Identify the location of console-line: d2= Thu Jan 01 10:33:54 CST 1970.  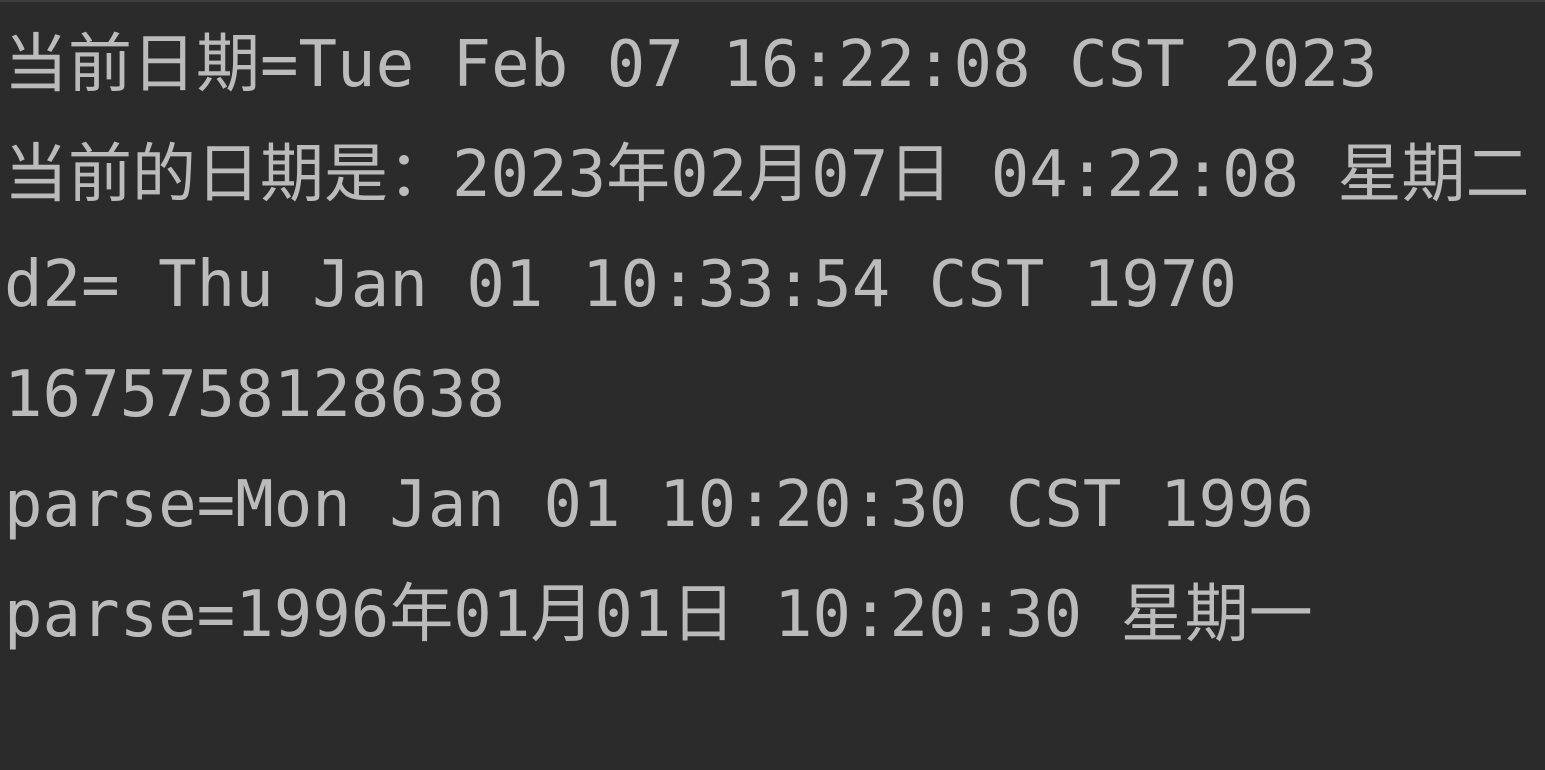
(620, 285).